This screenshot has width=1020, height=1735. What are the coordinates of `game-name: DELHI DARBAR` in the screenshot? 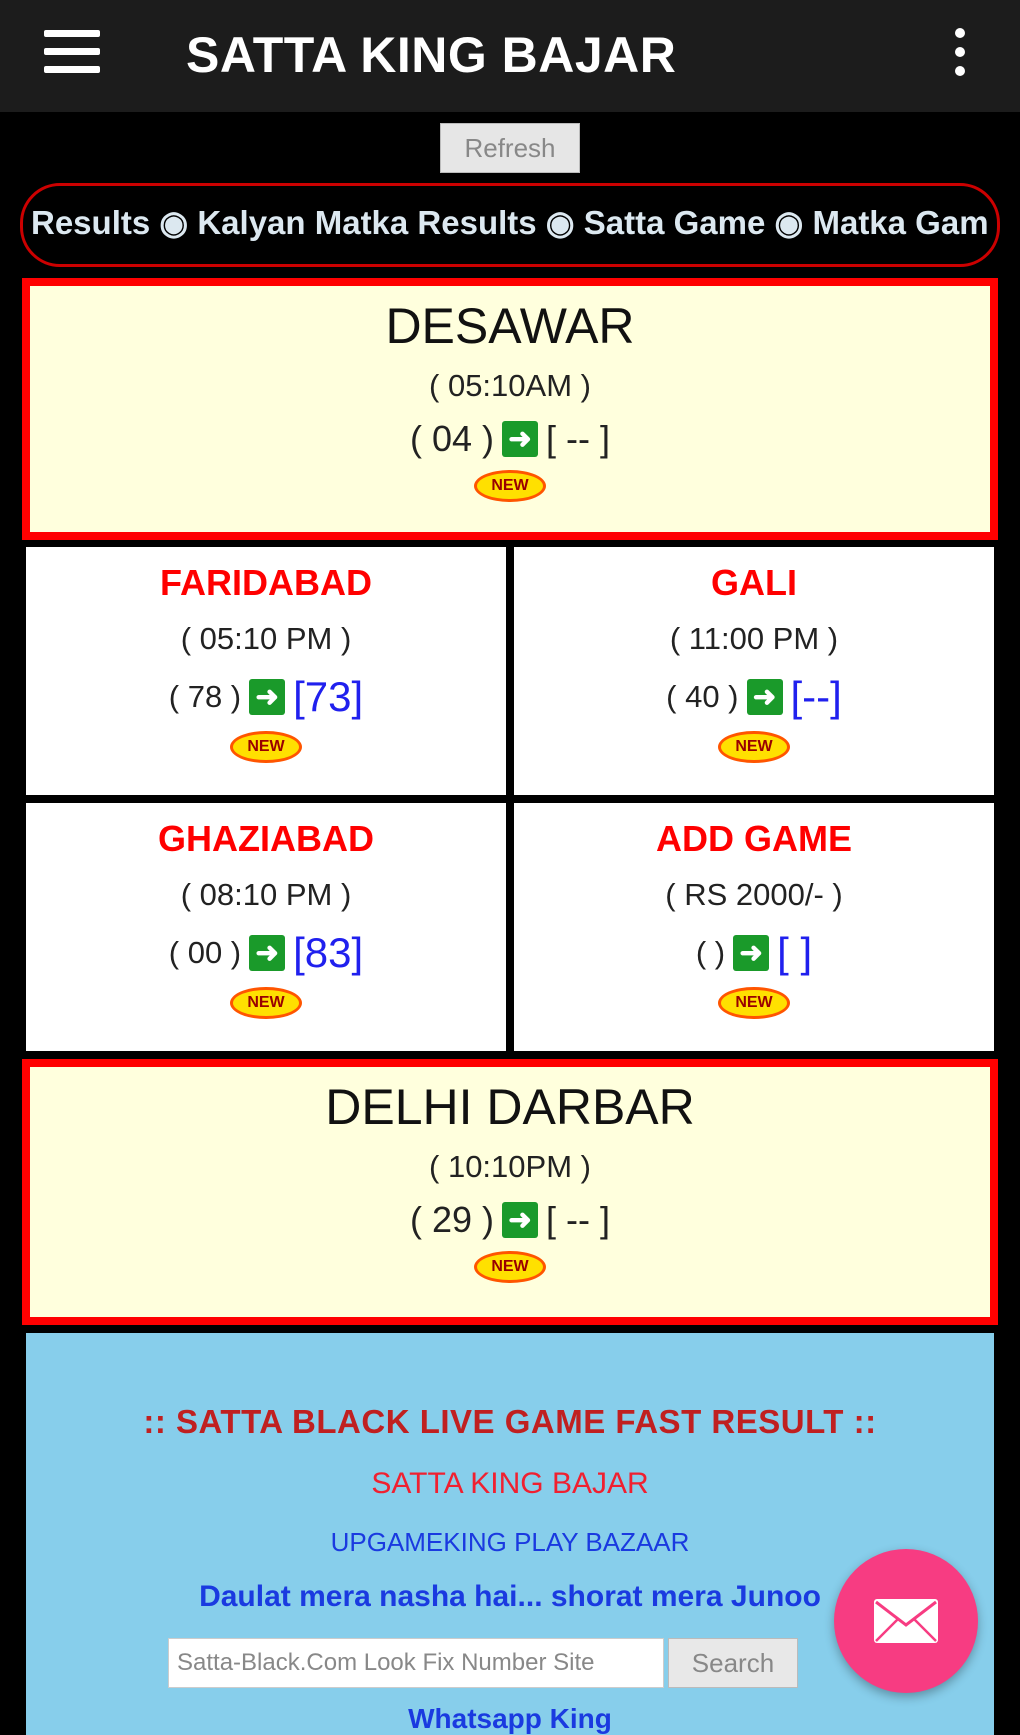 It's located at (510, 1107).